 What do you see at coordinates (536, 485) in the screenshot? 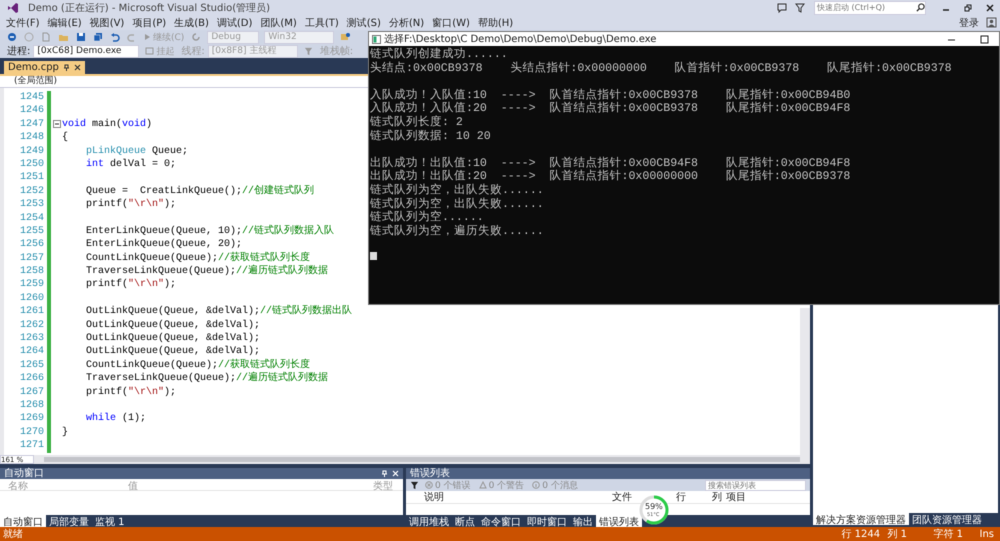
I see `info-icon` at bounding box center [536, 485].